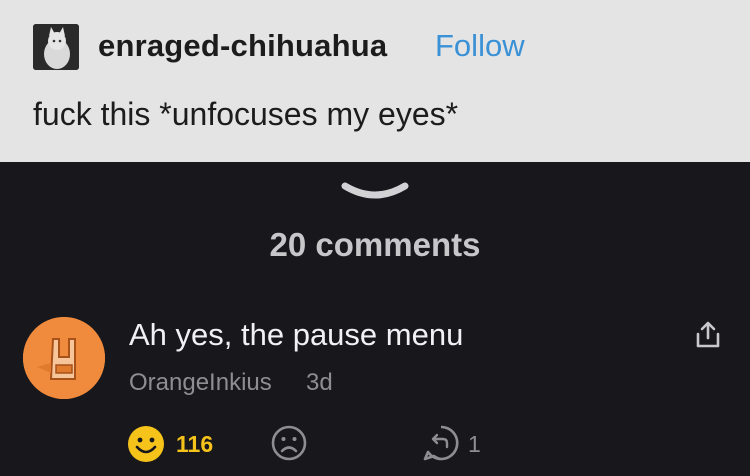 The image size is (750, 476). Describe the element at coordinates (375, 244) in the screenshot. I see `comments-count: 20 comments` at that location.